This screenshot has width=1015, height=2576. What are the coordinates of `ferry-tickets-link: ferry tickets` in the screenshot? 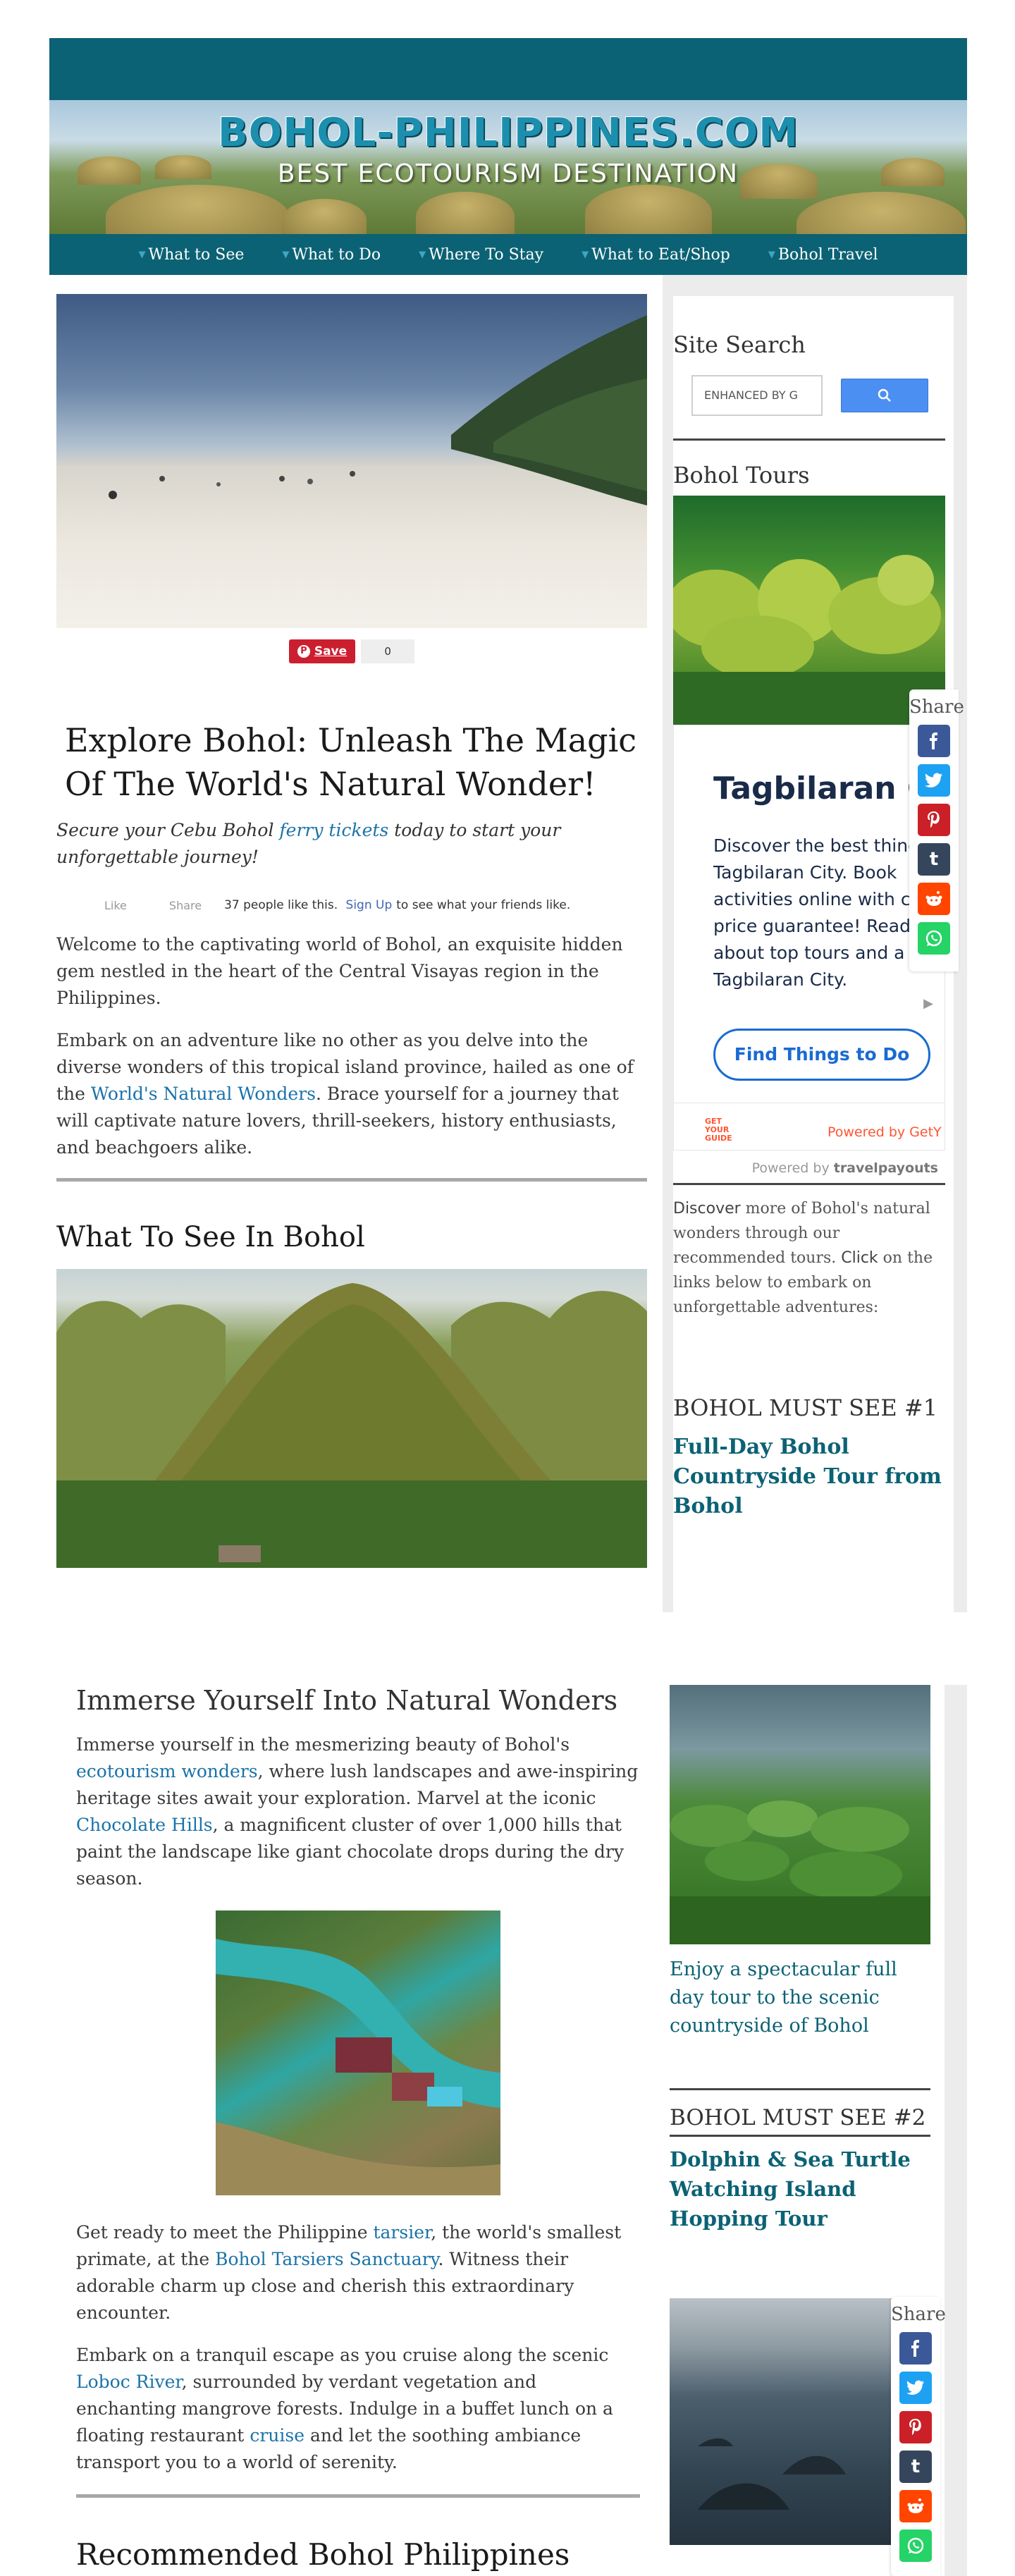 It's located at (334, 830).